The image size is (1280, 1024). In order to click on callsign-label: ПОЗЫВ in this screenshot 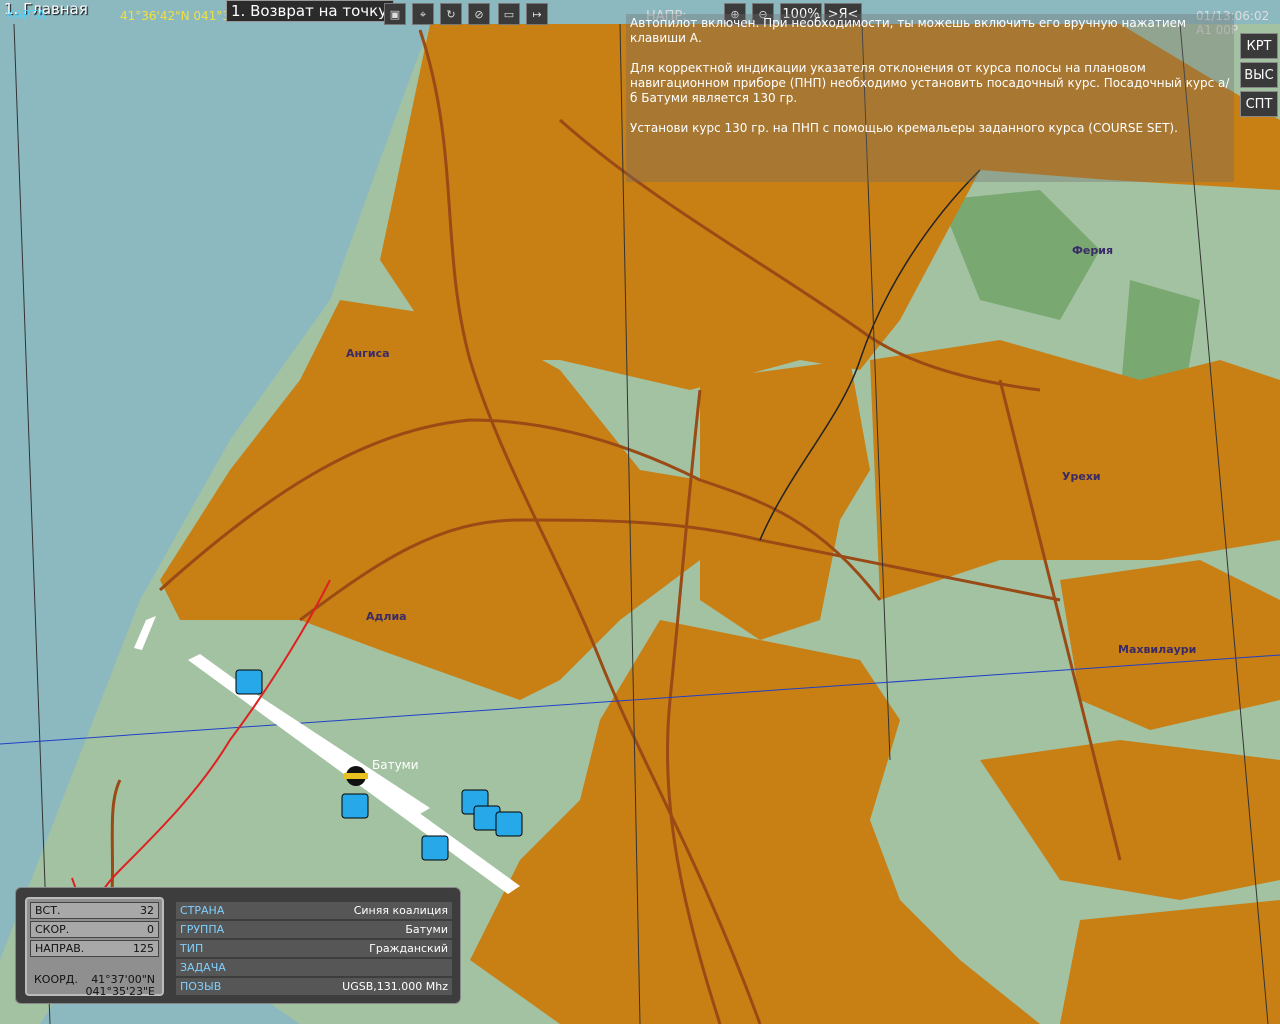, I will do `click(201, 986)`.